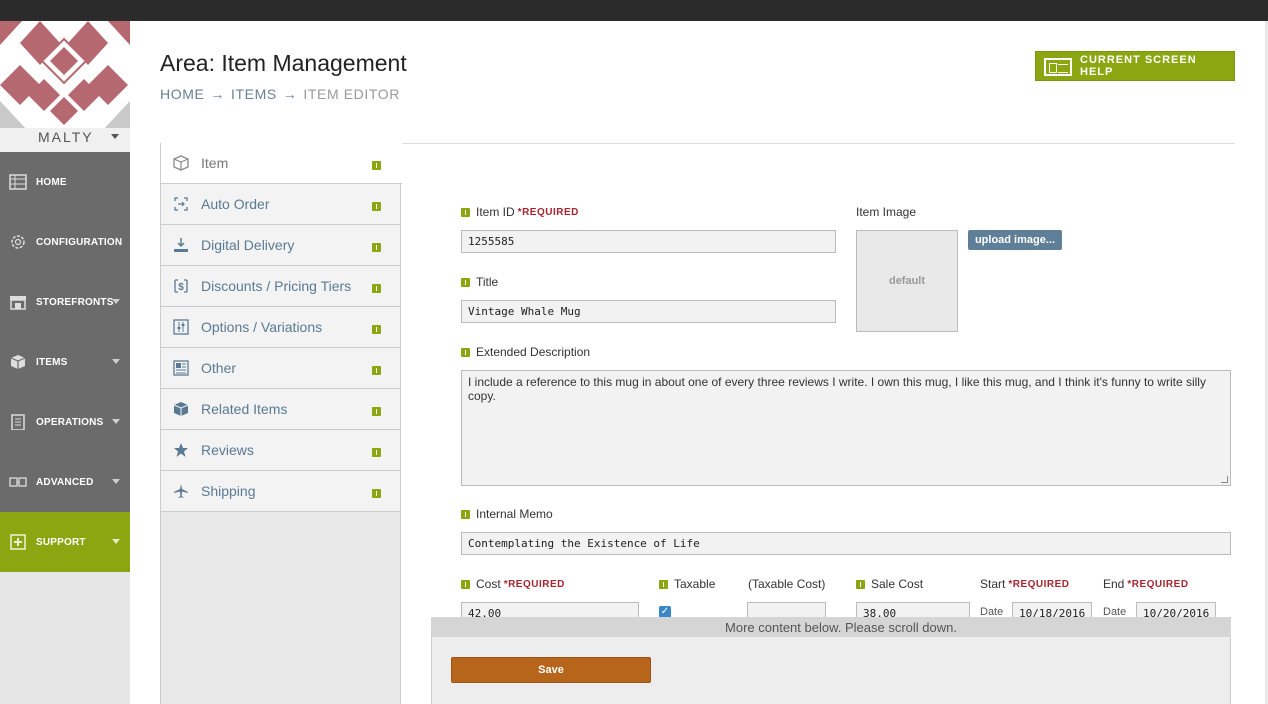 This screenshot has width=1268, height=704. Describe the element at coordinates (551, 670) in the screenshot. I see `save-button: Save` at that location.